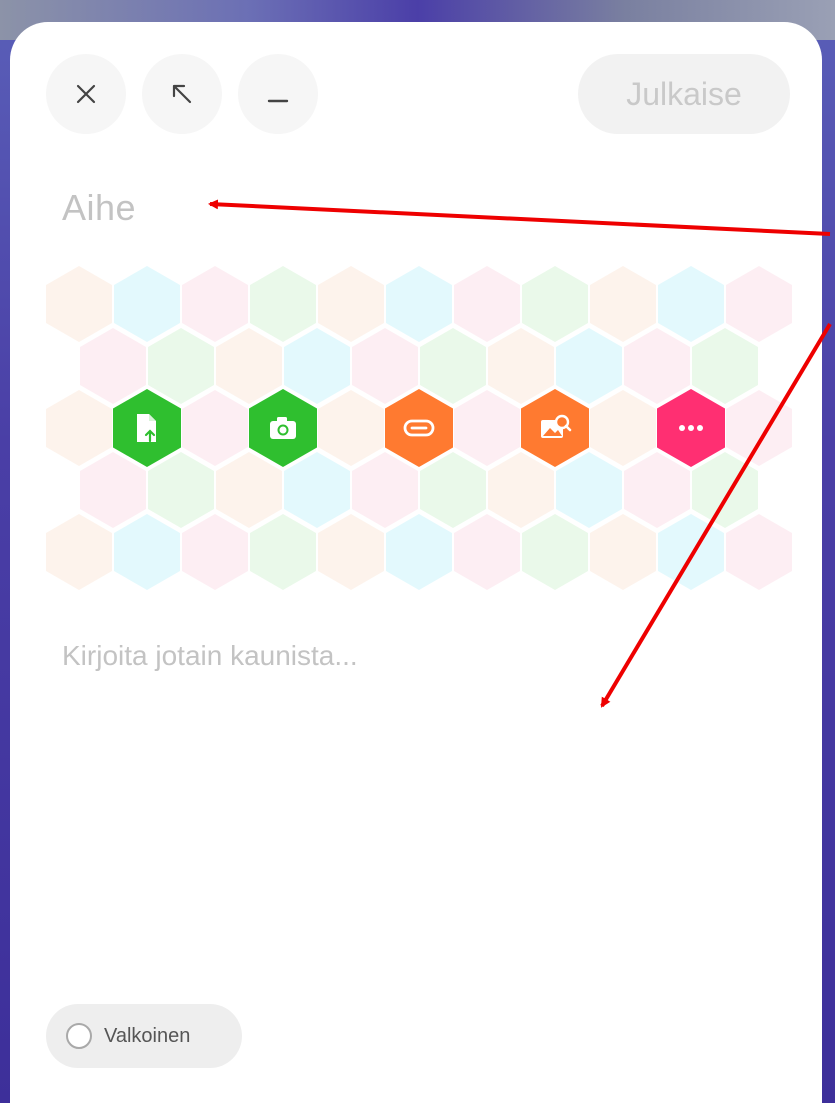 This screenshot has width=835, height=1103. I want to click on file-upload-button, so click(147, 428).